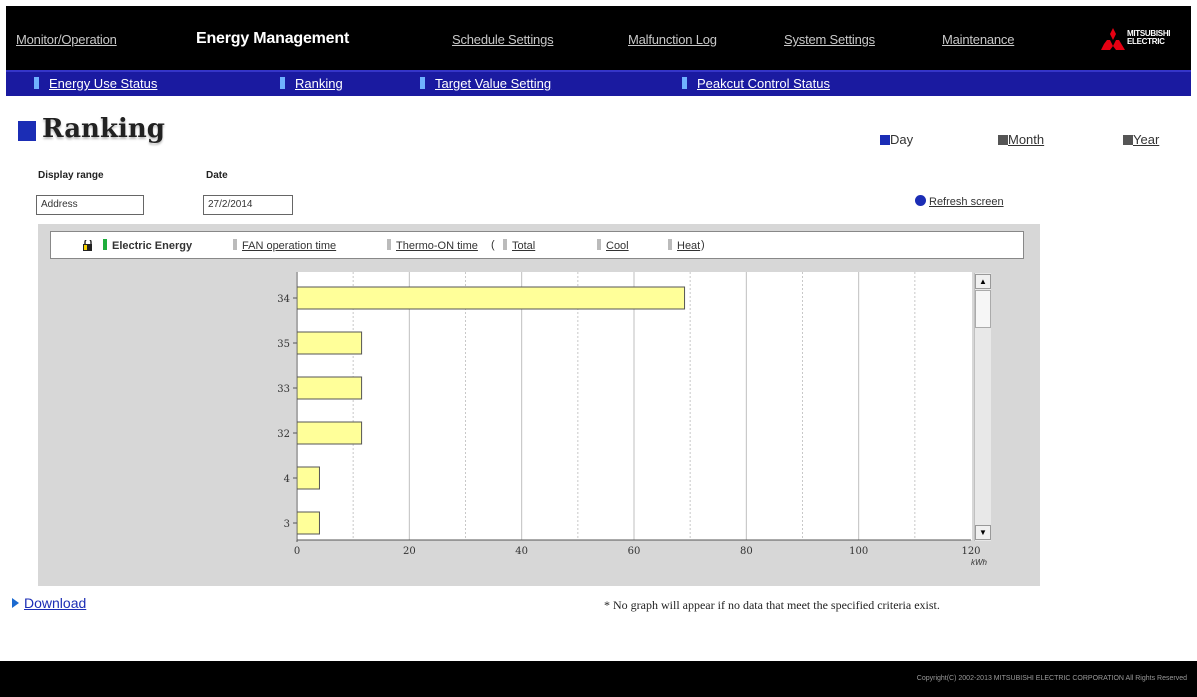  Describe the element at coordinates (90, 205) in the screenshot. I see `display-range-field: Address` at that location.